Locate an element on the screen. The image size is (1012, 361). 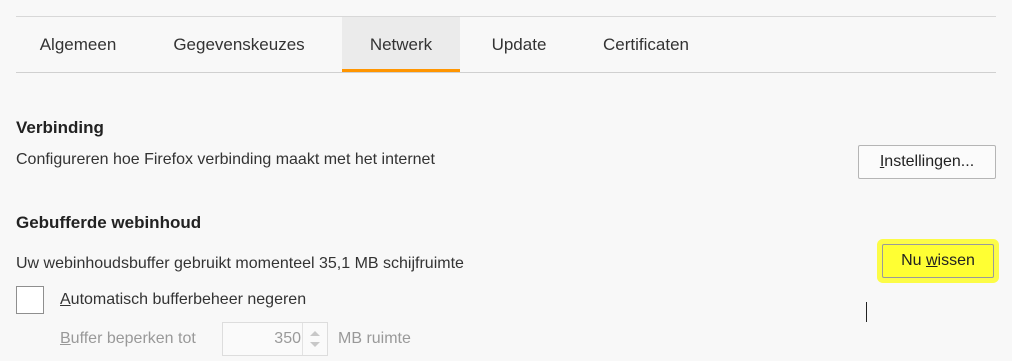
connection-section-title: Verbinding is located at coordinates (60, 127).